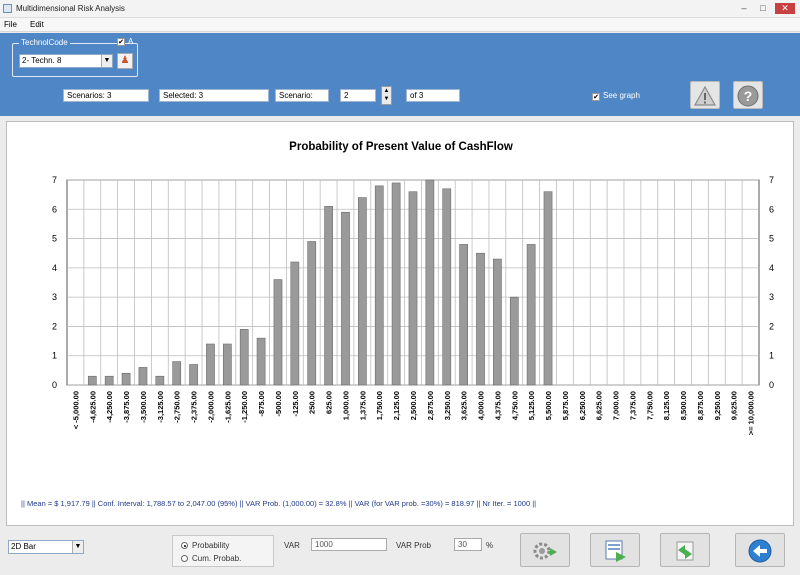  What do you see at coordinates (349, 544) in the screenshot?
I see `var-input: 1000` at bounding box center [349, 544].